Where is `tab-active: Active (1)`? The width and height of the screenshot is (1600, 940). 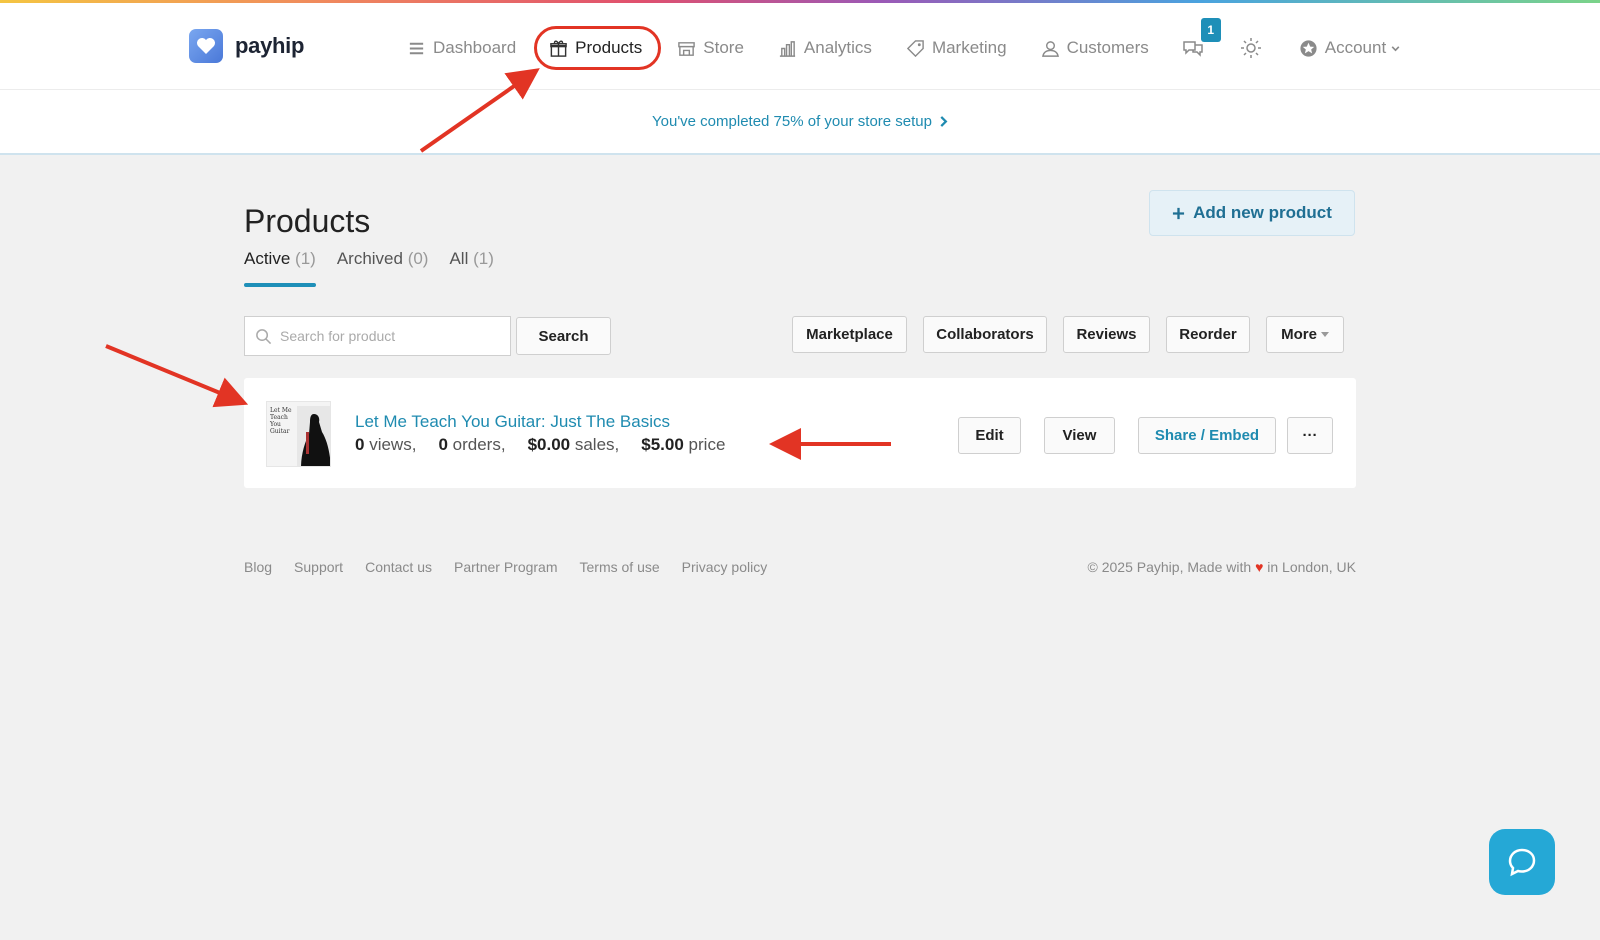
tab-active: Active (1) is located at coordinates (280, 268).